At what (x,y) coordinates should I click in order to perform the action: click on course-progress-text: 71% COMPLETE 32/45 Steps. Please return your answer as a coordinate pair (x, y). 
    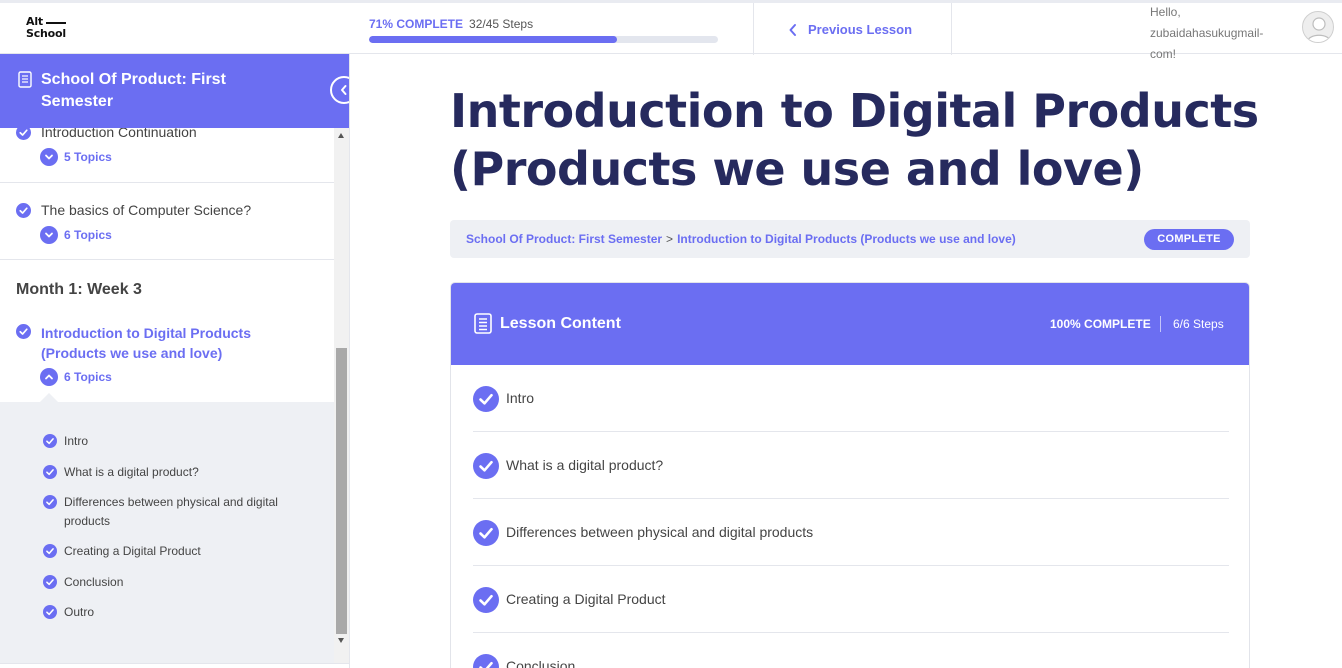
    Looking at the image, I should click on (544, 24).